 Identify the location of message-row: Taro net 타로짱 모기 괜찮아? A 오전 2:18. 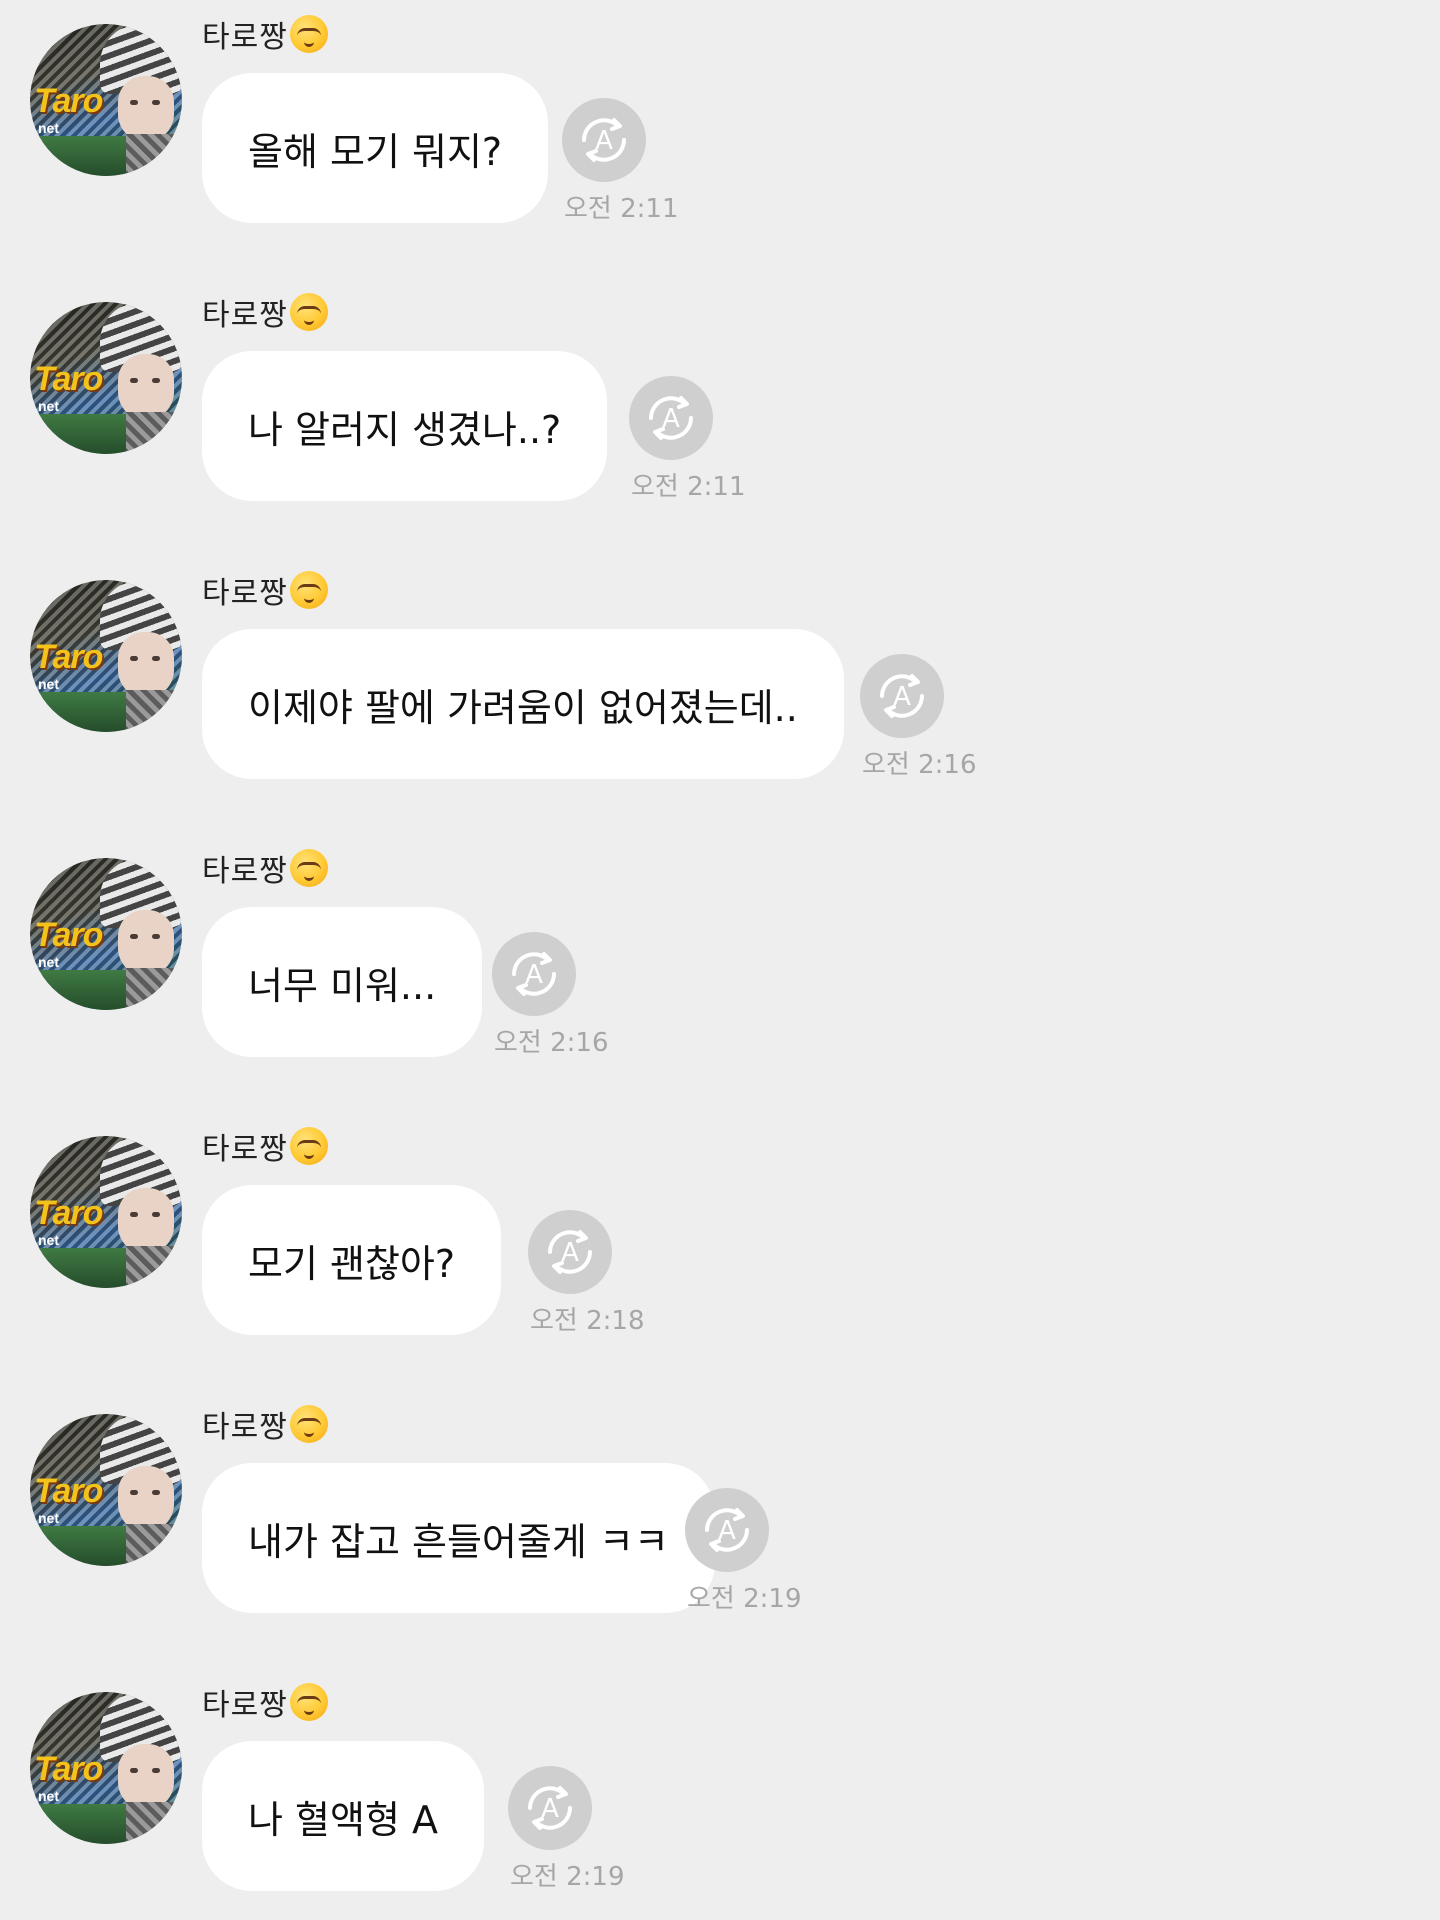
(720, 1227).